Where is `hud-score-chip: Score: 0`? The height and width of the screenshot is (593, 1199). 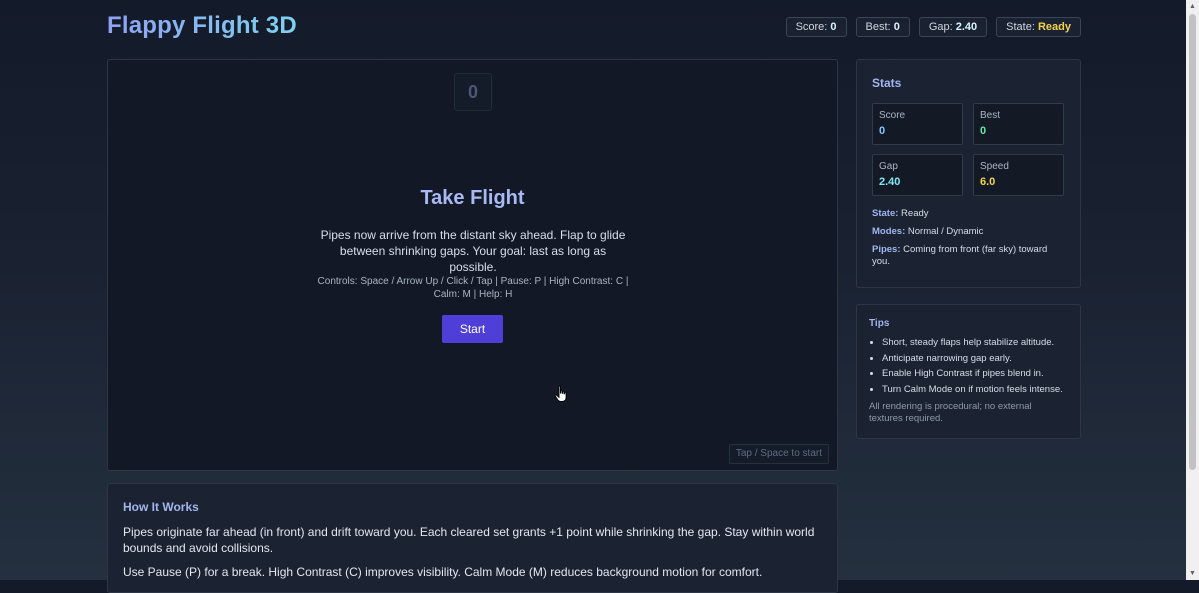 hud-score-chip: Score: 0 is located at coordinates (816, 27).